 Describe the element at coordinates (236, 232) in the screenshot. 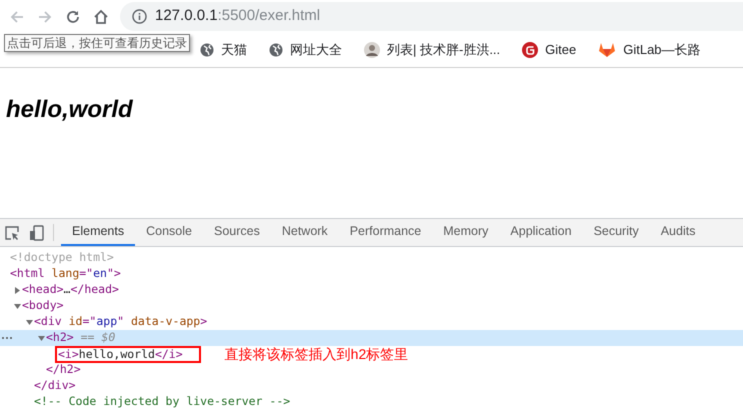

I see `devtools-tab: Sources` at that location.